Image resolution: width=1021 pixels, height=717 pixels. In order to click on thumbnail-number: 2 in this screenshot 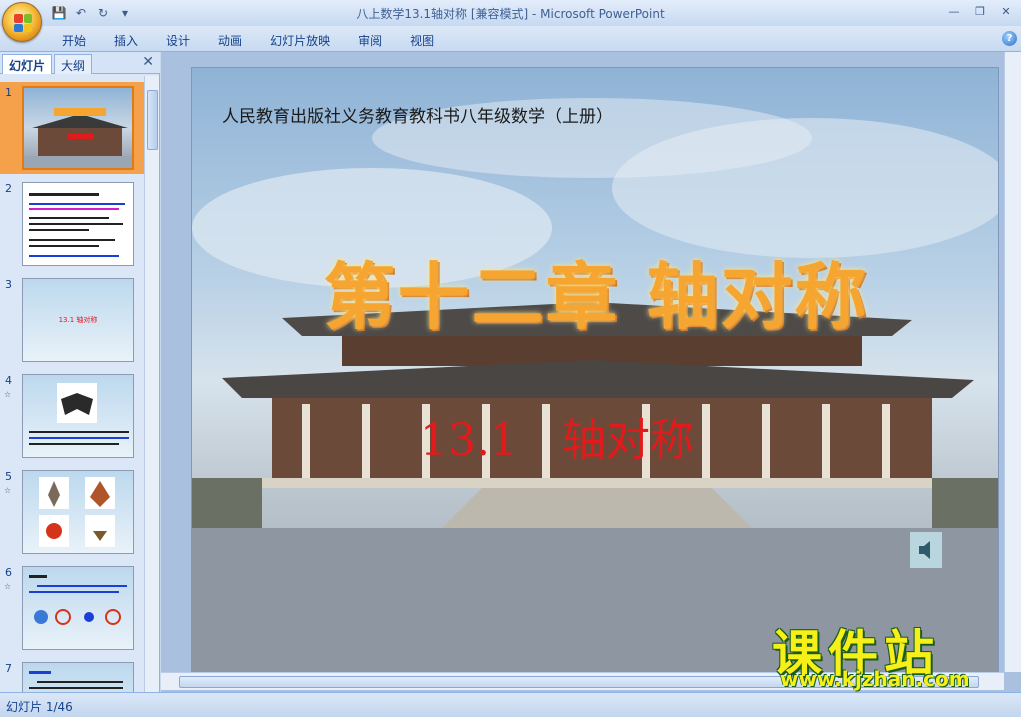, I will do `click(8, 188)`.